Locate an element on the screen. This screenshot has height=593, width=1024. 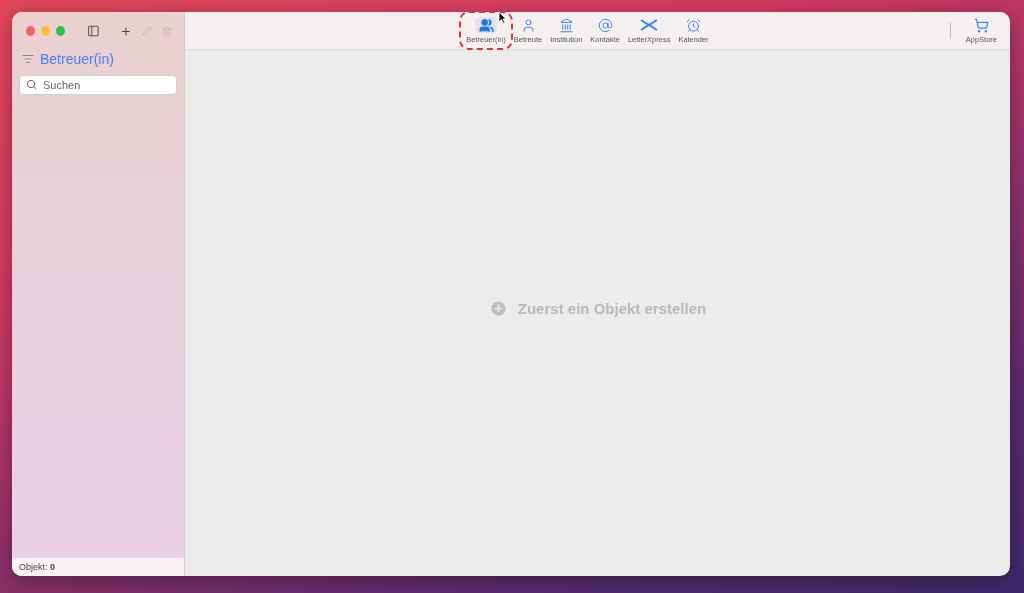
cart-icon is located at coordinates (981, 25).